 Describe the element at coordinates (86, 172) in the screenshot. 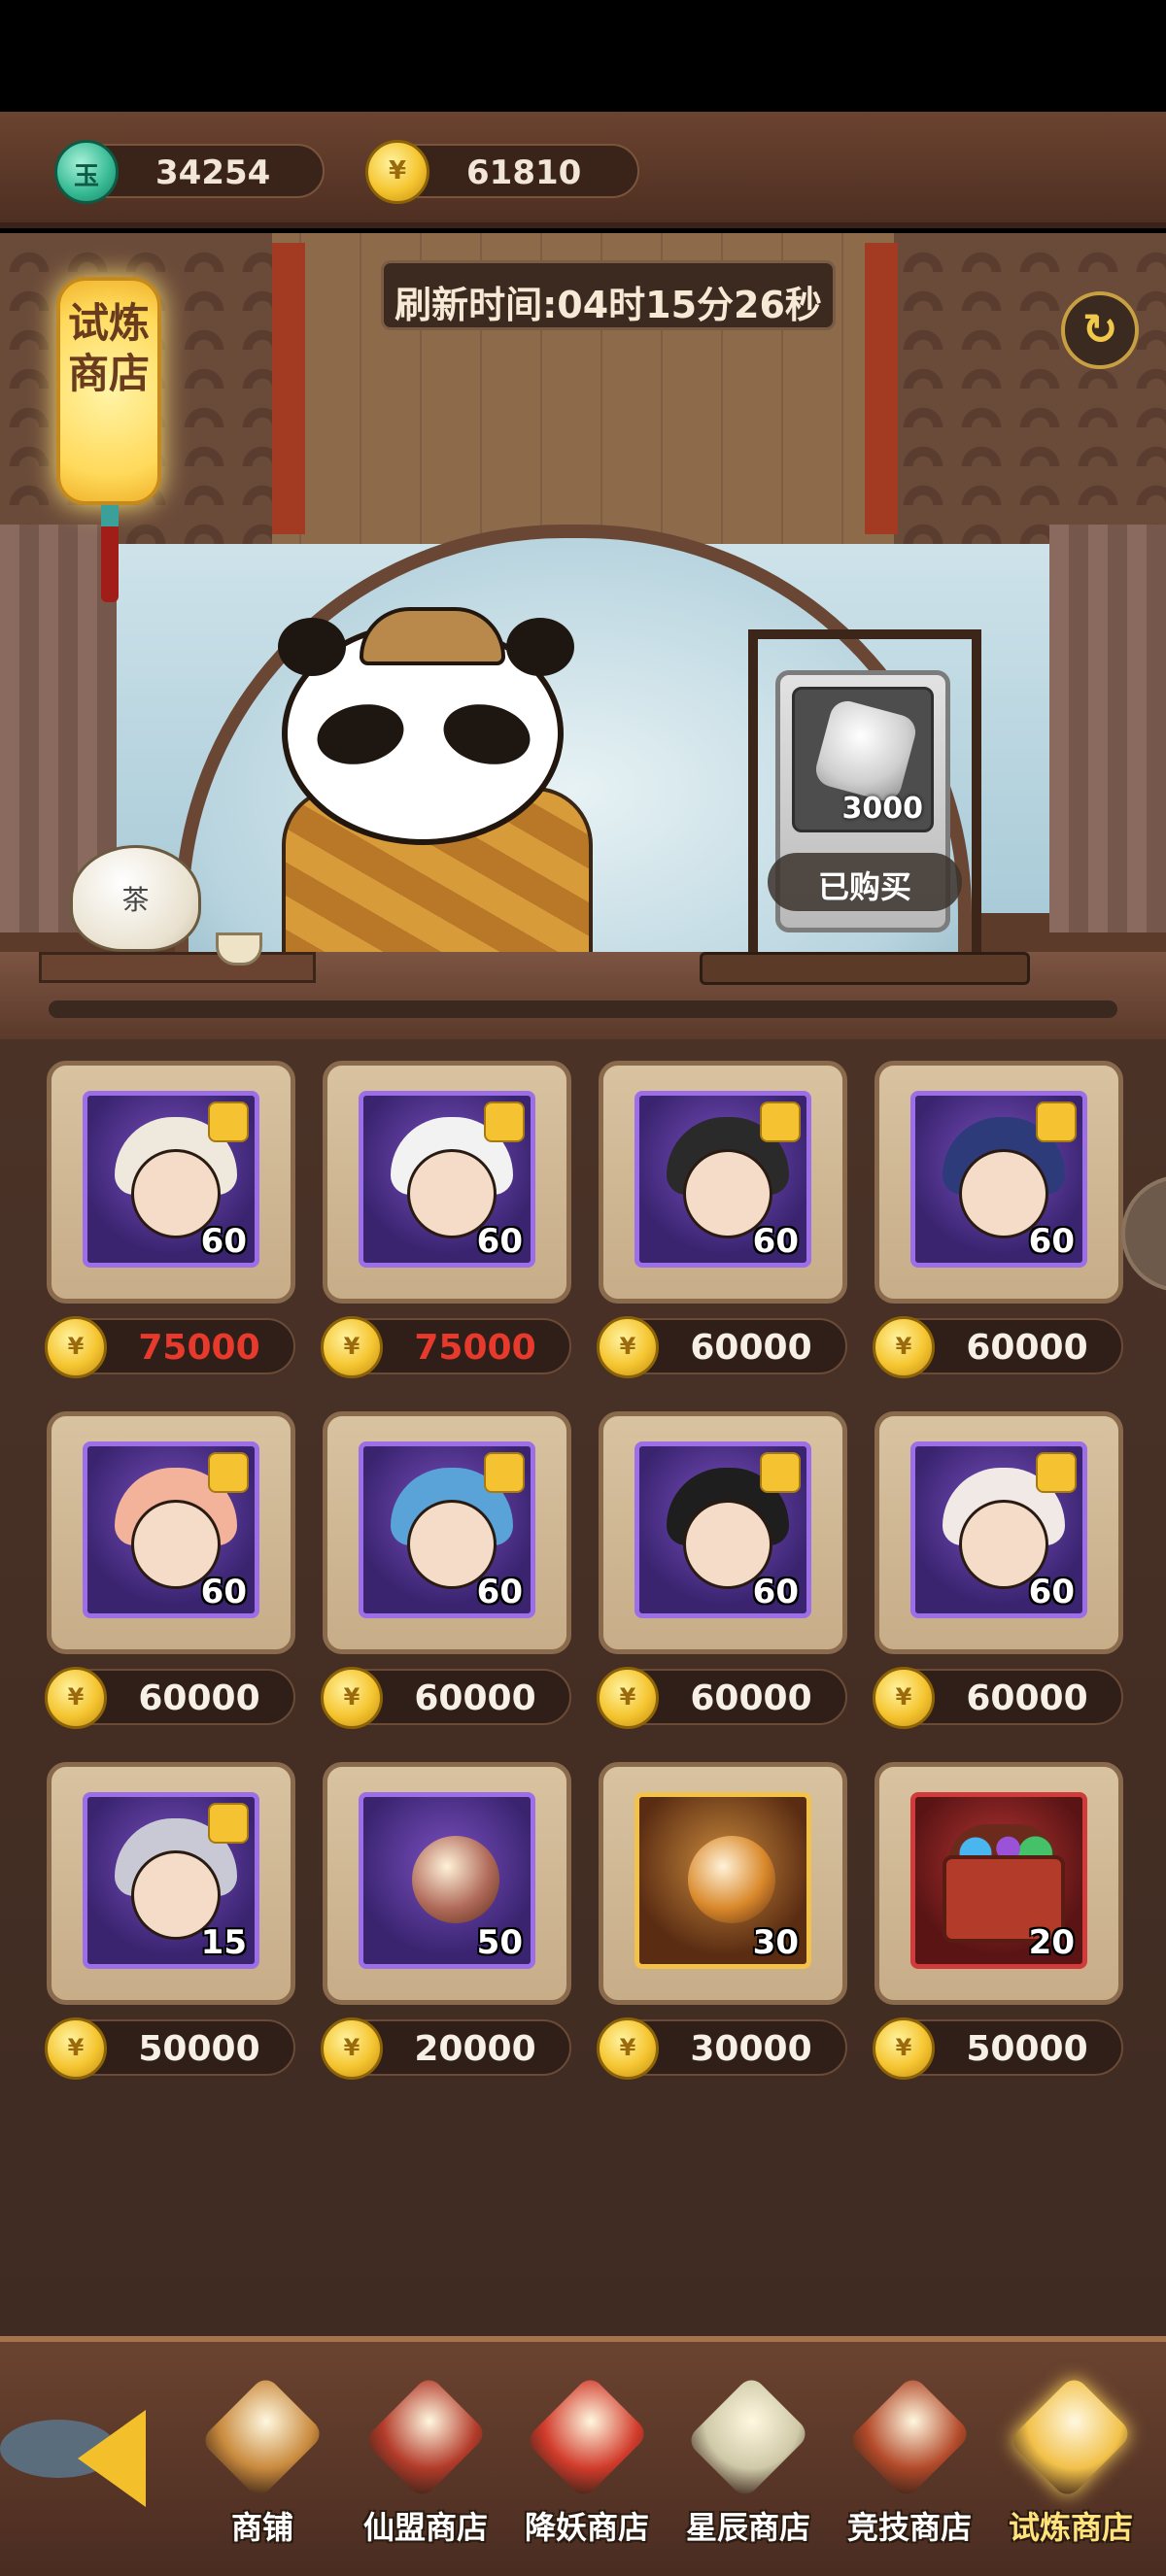

I see `jade-coin-icon: 玉` at that location.